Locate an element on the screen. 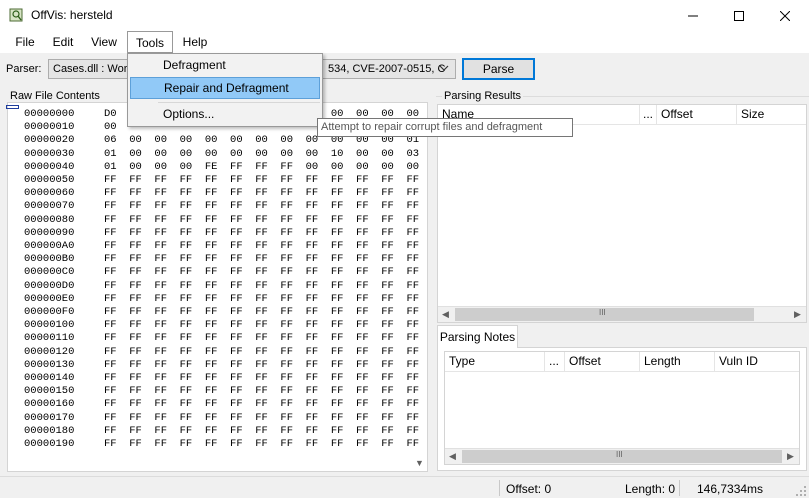  parser-select-value-tail: 534, CVE-2007-0515, C is located at coordinates (387, 69).